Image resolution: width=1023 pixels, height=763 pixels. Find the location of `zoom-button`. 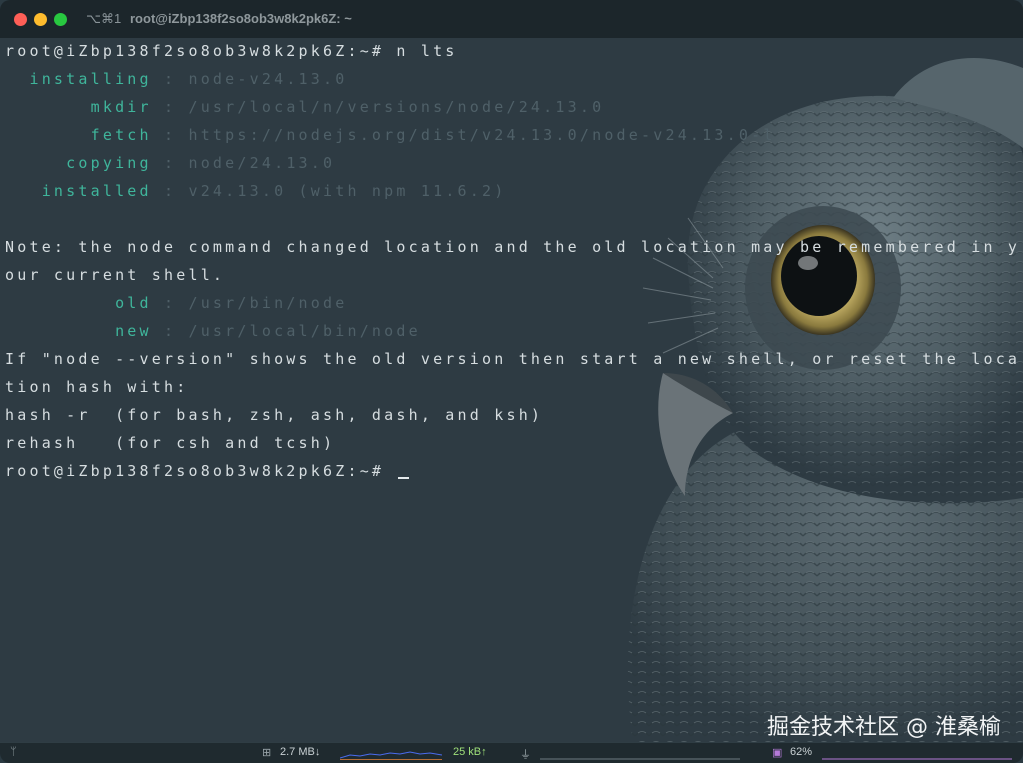

zoom-button is located at coordinates (60, 19).